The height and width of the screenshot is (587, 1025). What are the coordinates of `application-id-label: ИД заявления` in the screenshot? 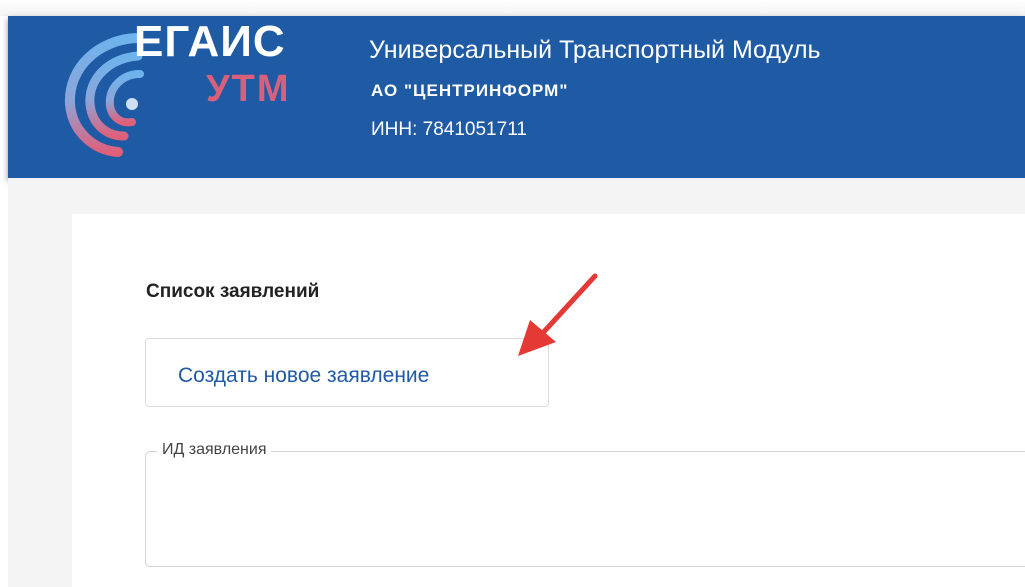 It's located at (214, 450).